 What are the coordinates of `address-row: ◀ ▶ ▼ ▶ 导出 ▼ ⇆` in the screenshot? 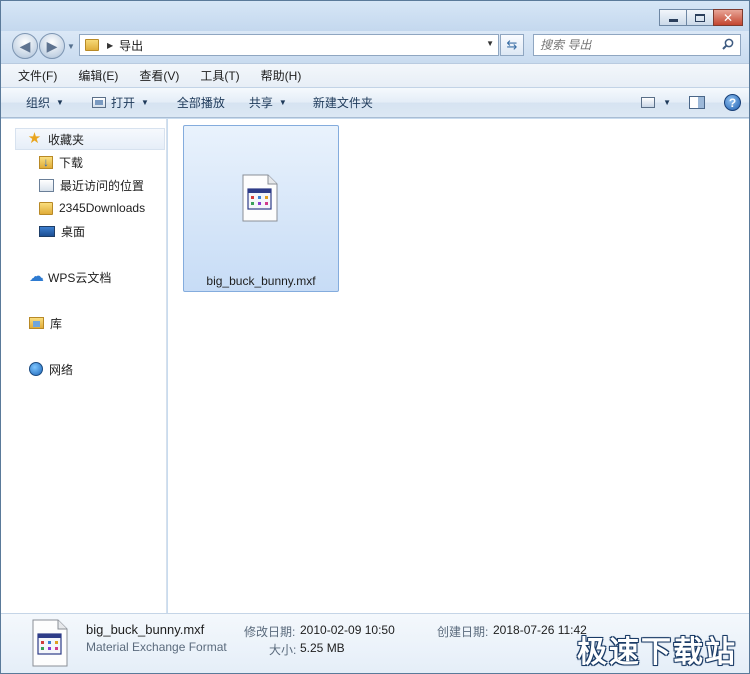 It's located at (375, 46).